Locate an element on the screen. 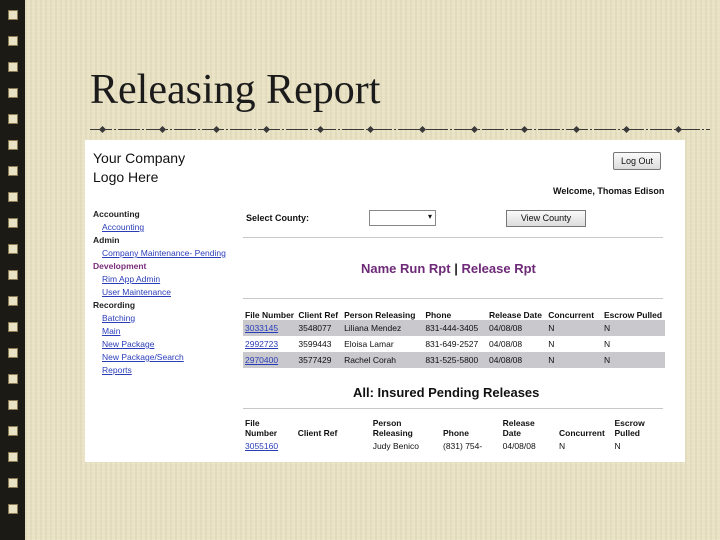 The image size is (720, 540). county-label: Select County: is located at coordinates (278, 218).